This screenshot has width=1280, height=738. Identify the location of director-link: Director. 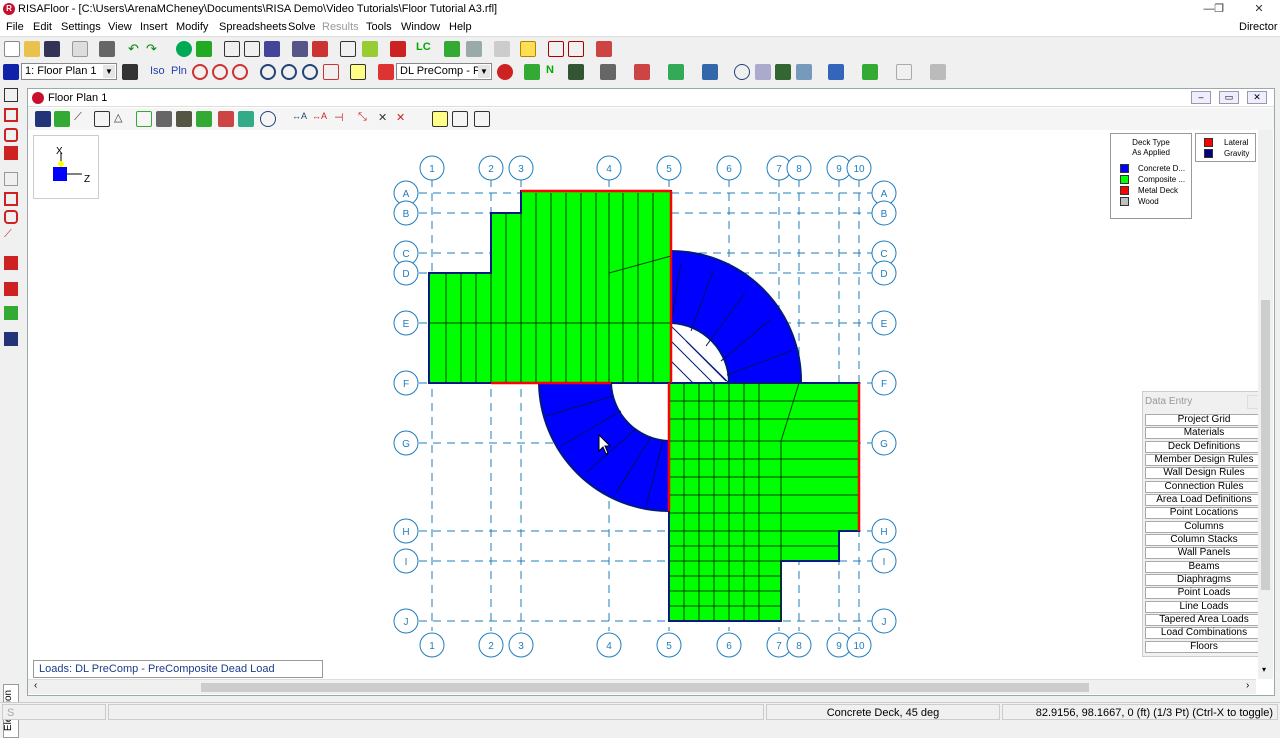
(1258, 27).